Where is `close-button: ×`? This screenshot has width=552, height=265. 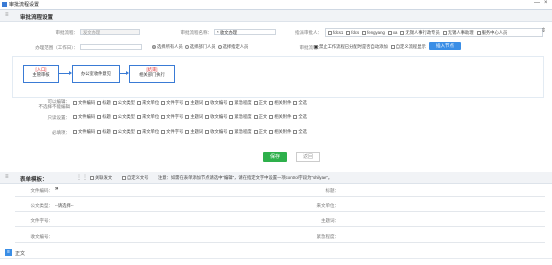
close-button: × is located at coordinates (546, 3).